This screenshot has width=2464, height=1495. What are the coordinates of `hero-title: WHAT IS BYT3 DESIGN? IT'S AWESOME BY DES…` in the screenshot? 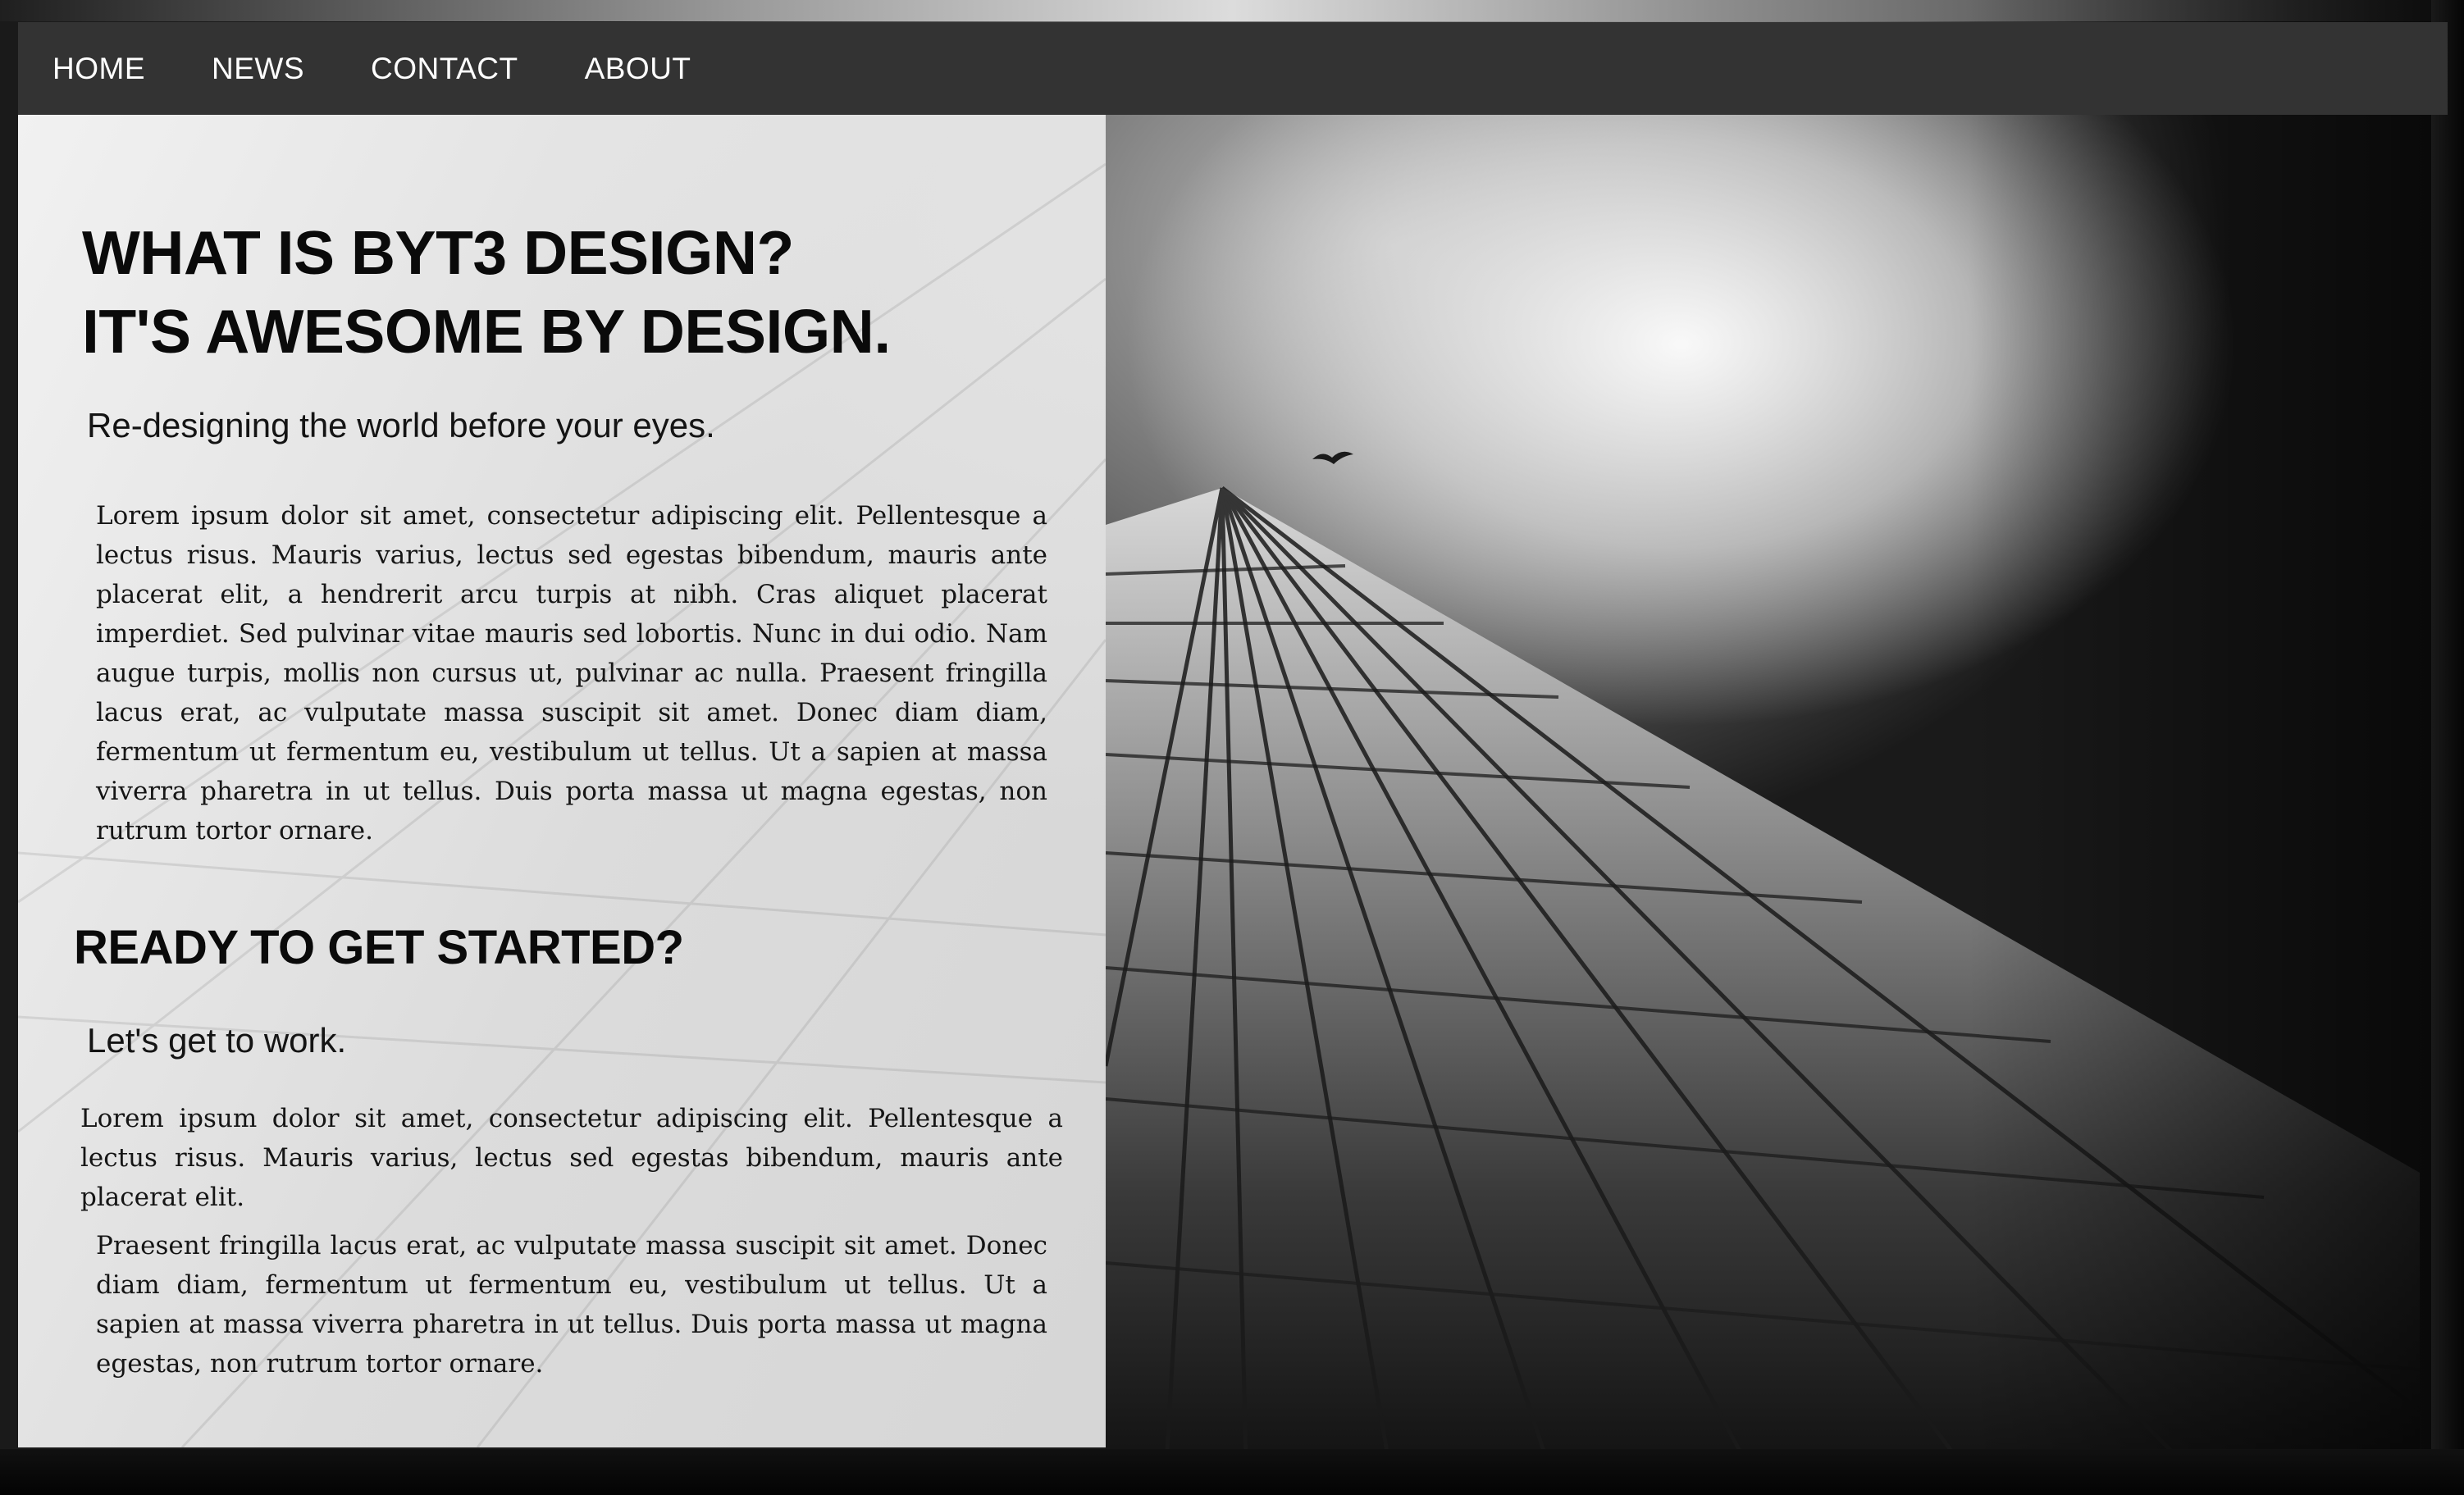 It's located at (574, 292).